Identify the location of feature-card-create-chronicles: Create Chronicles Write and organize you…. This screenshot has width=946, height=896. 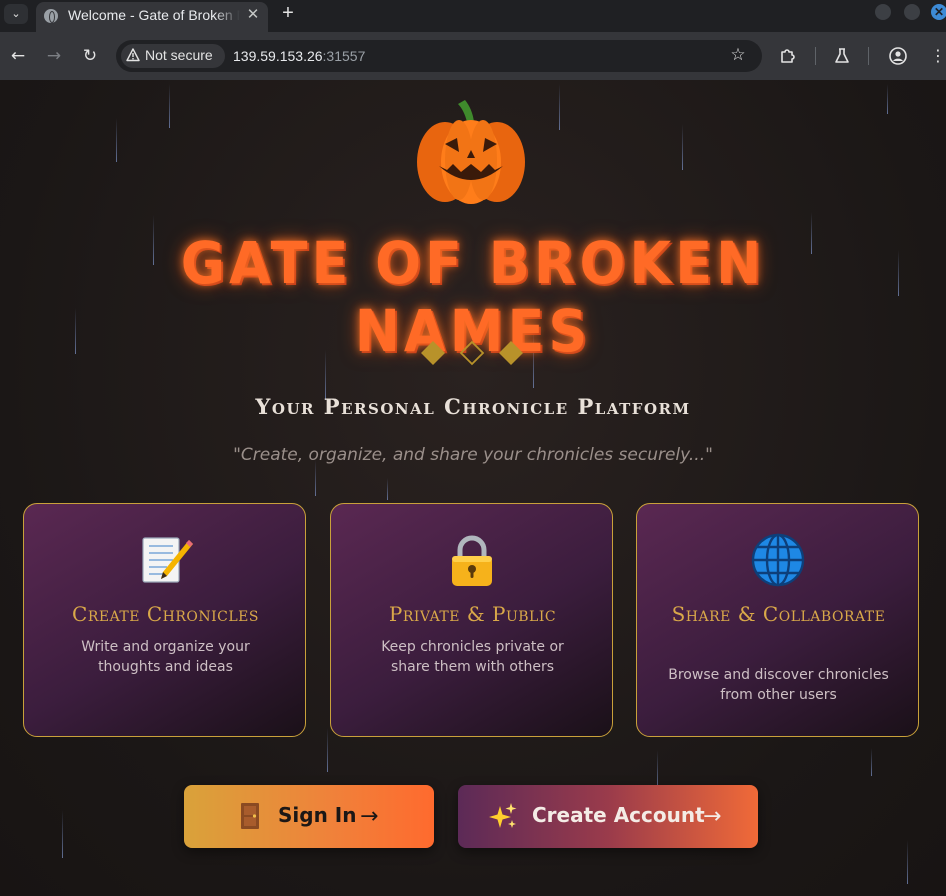
(164, 620).